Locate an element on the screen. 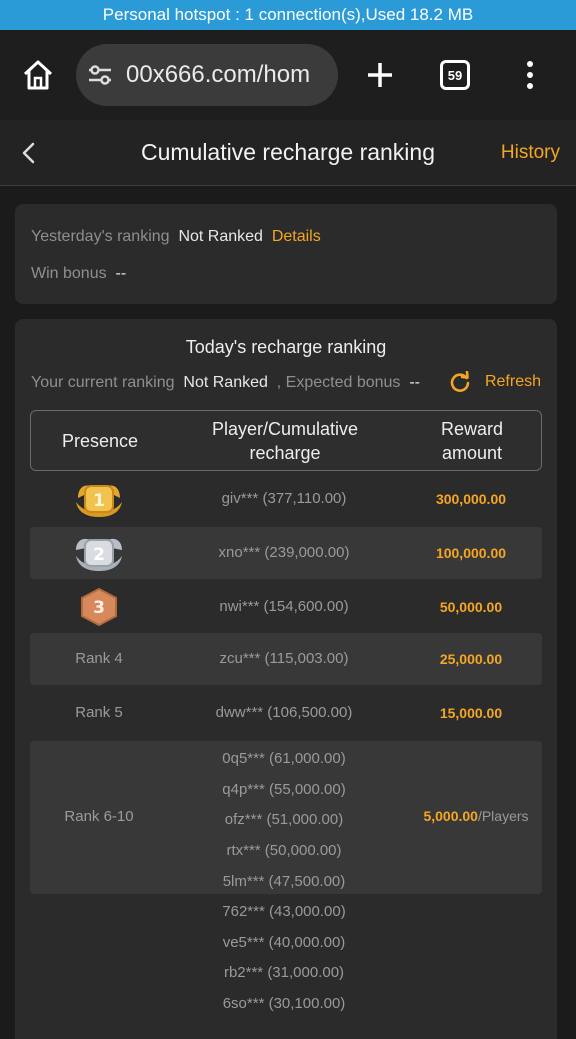 This screenshot has height=1039, width=576. win-bonus-label: Win bonus is located at coordinates (69, 273).